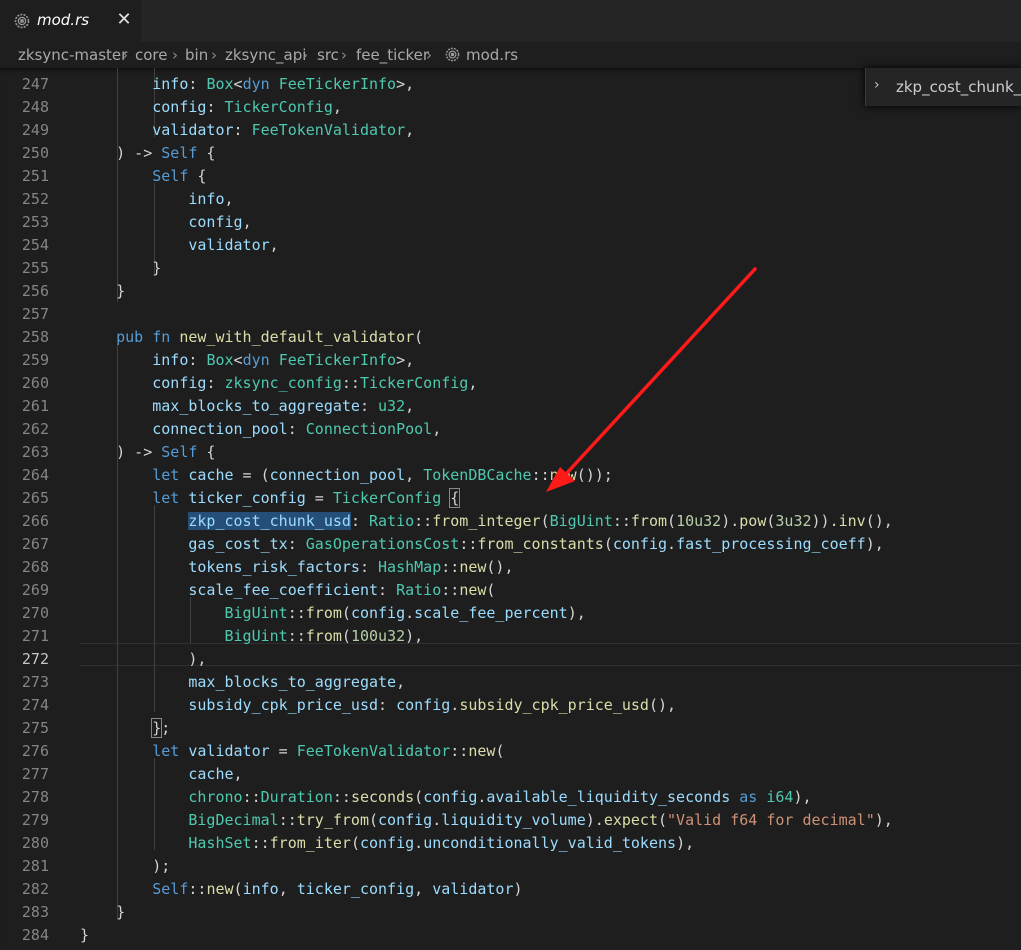  I want to click on line-number: 280, so click(35, 843).